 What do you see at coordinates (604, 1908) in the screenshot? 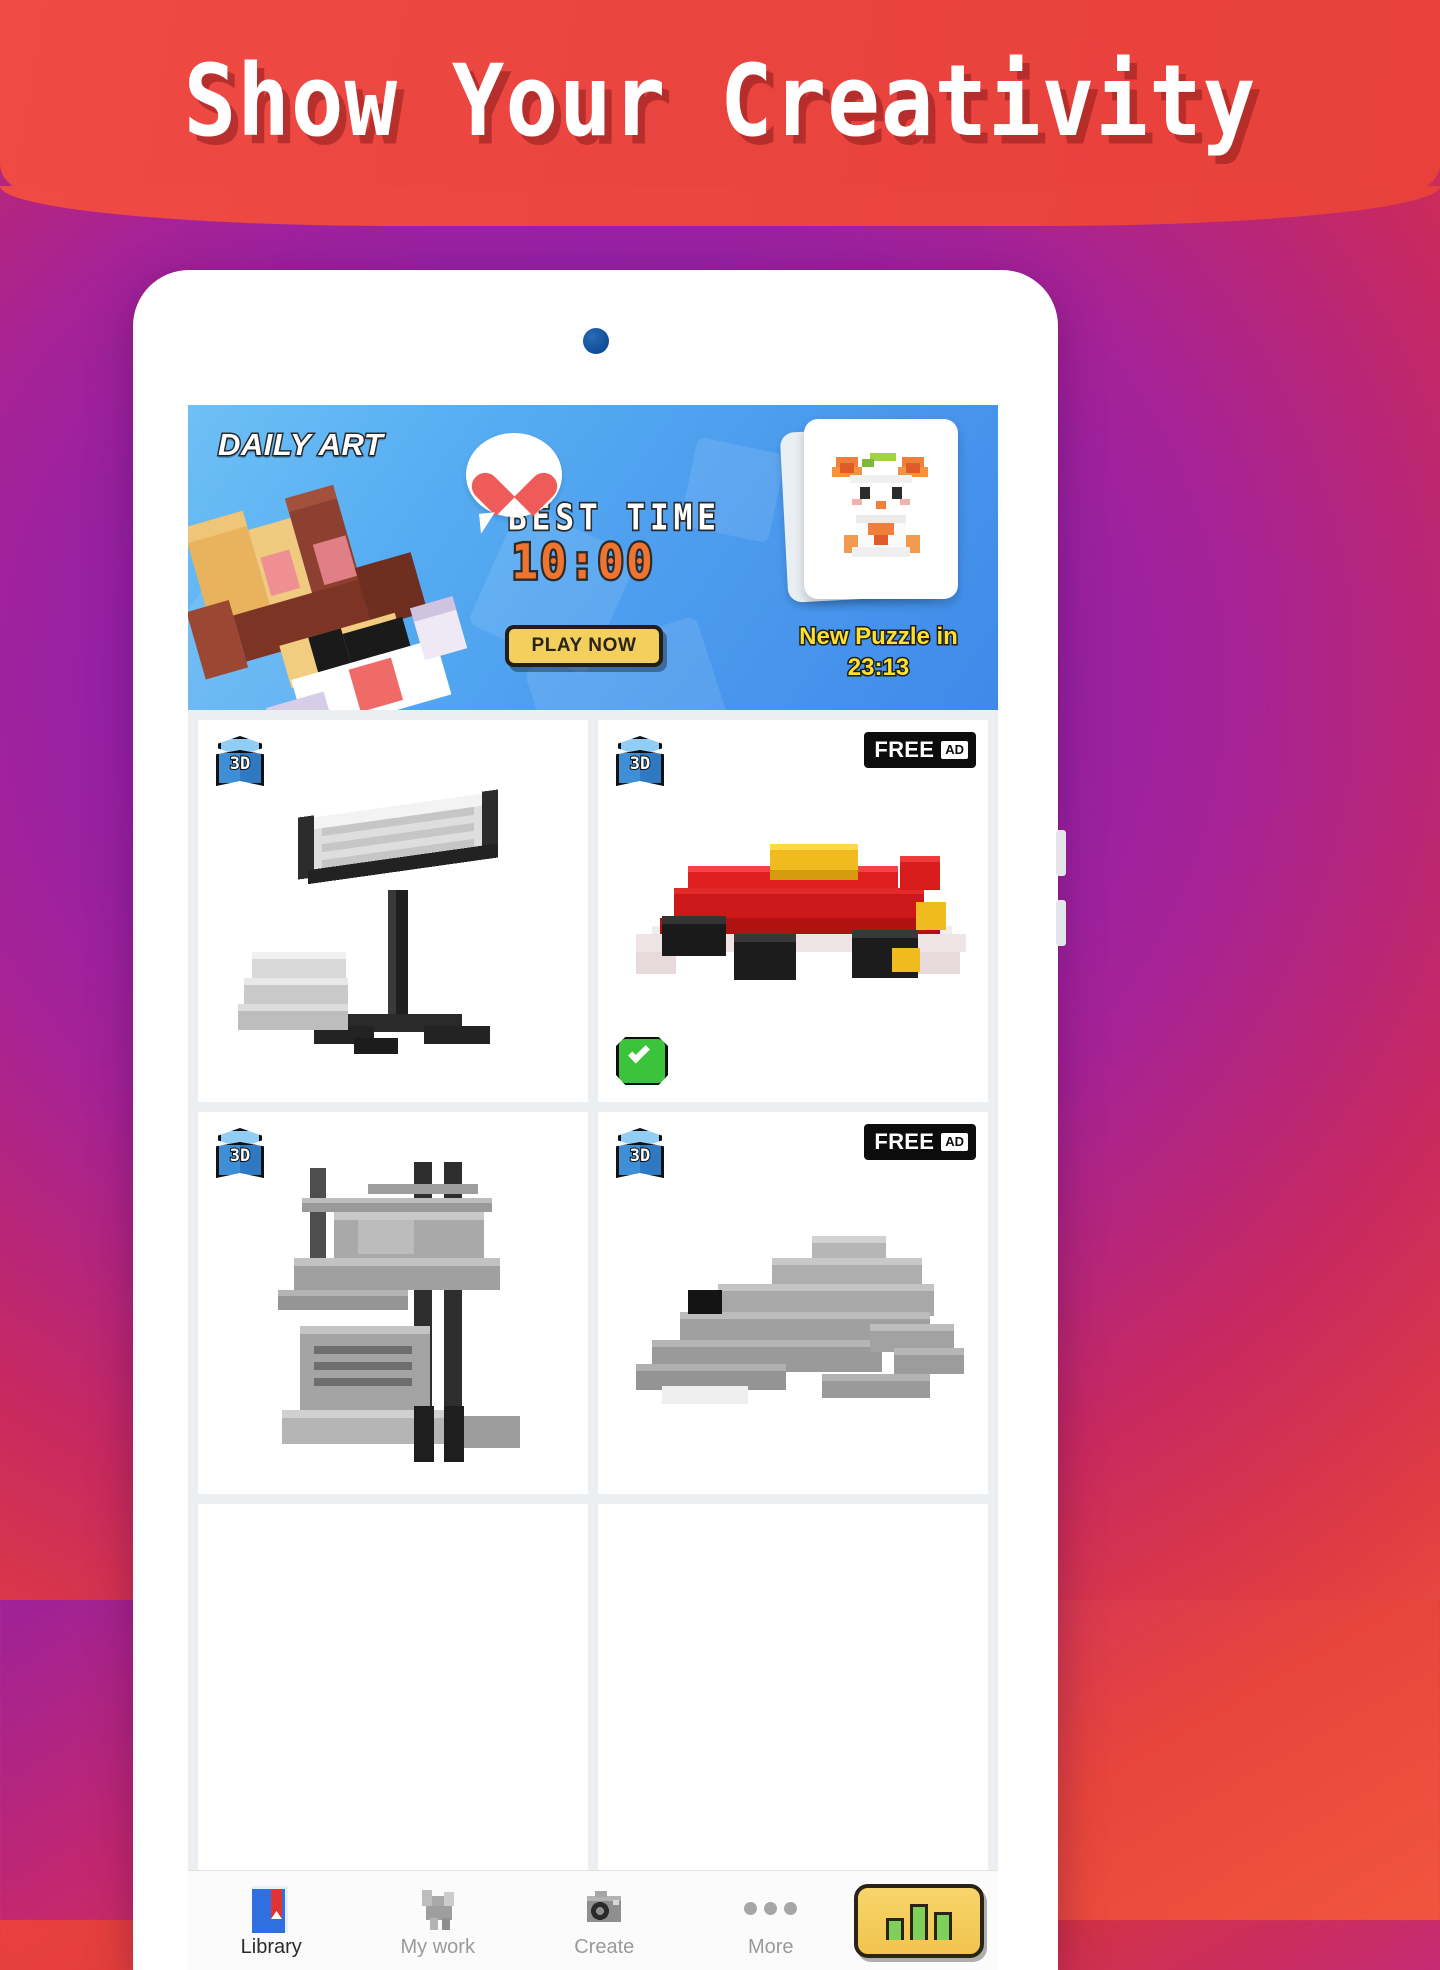
I see `camera-icon` at bounding box center [604, 1908].